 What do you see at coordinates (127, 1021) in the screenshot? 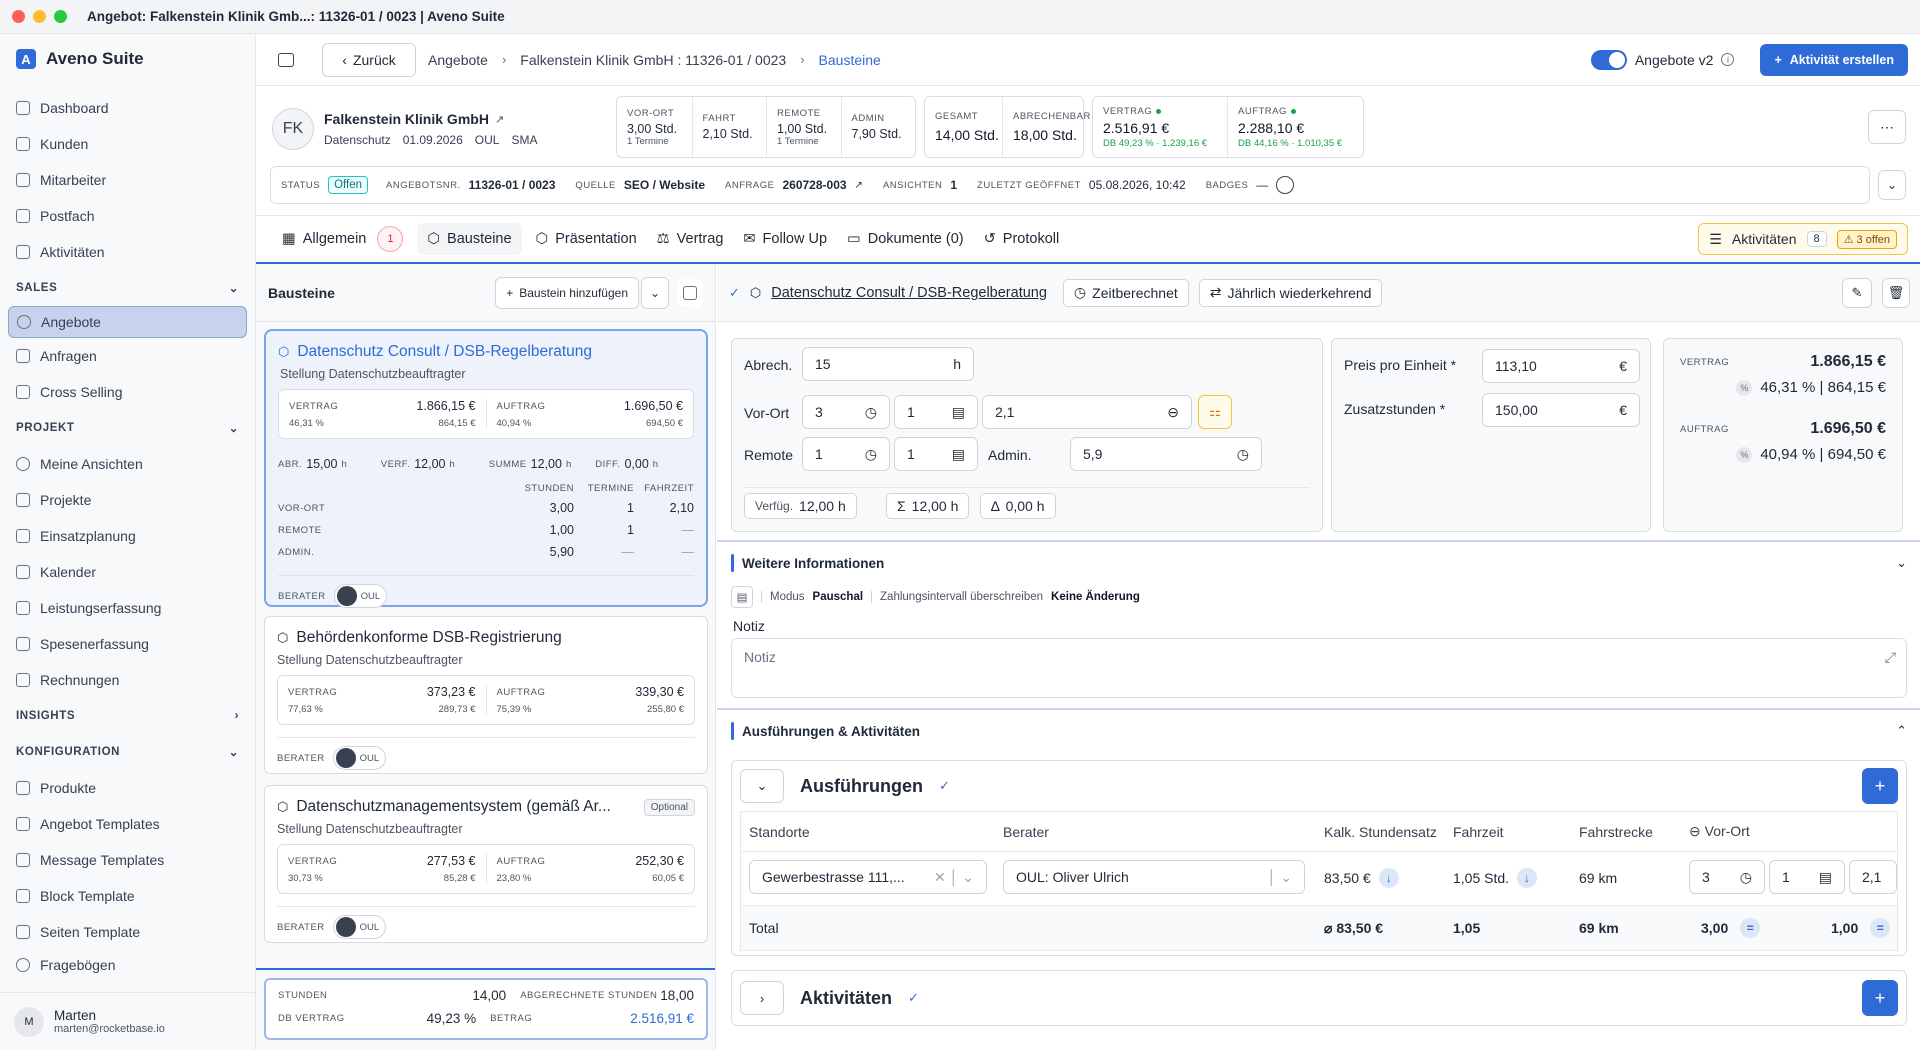
I see `user-profile: M Marten marten@rocketbase.io` at bounding box center [127, 1021].